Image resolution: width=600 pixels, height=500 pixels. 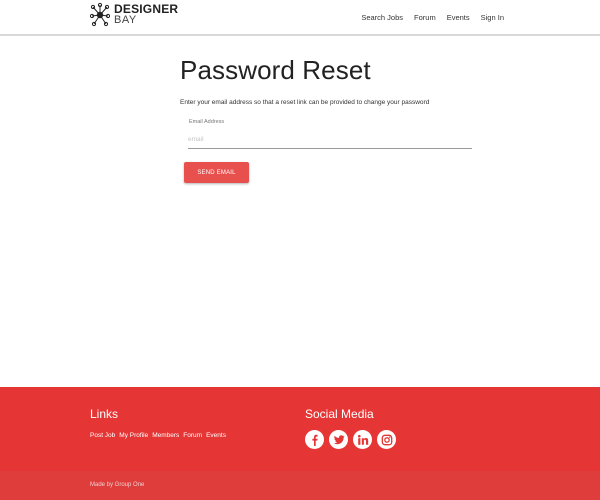 What do you see at coordinates (330, 140) in the screenshot?
I see `email-field` at bounding box center [330, 140].